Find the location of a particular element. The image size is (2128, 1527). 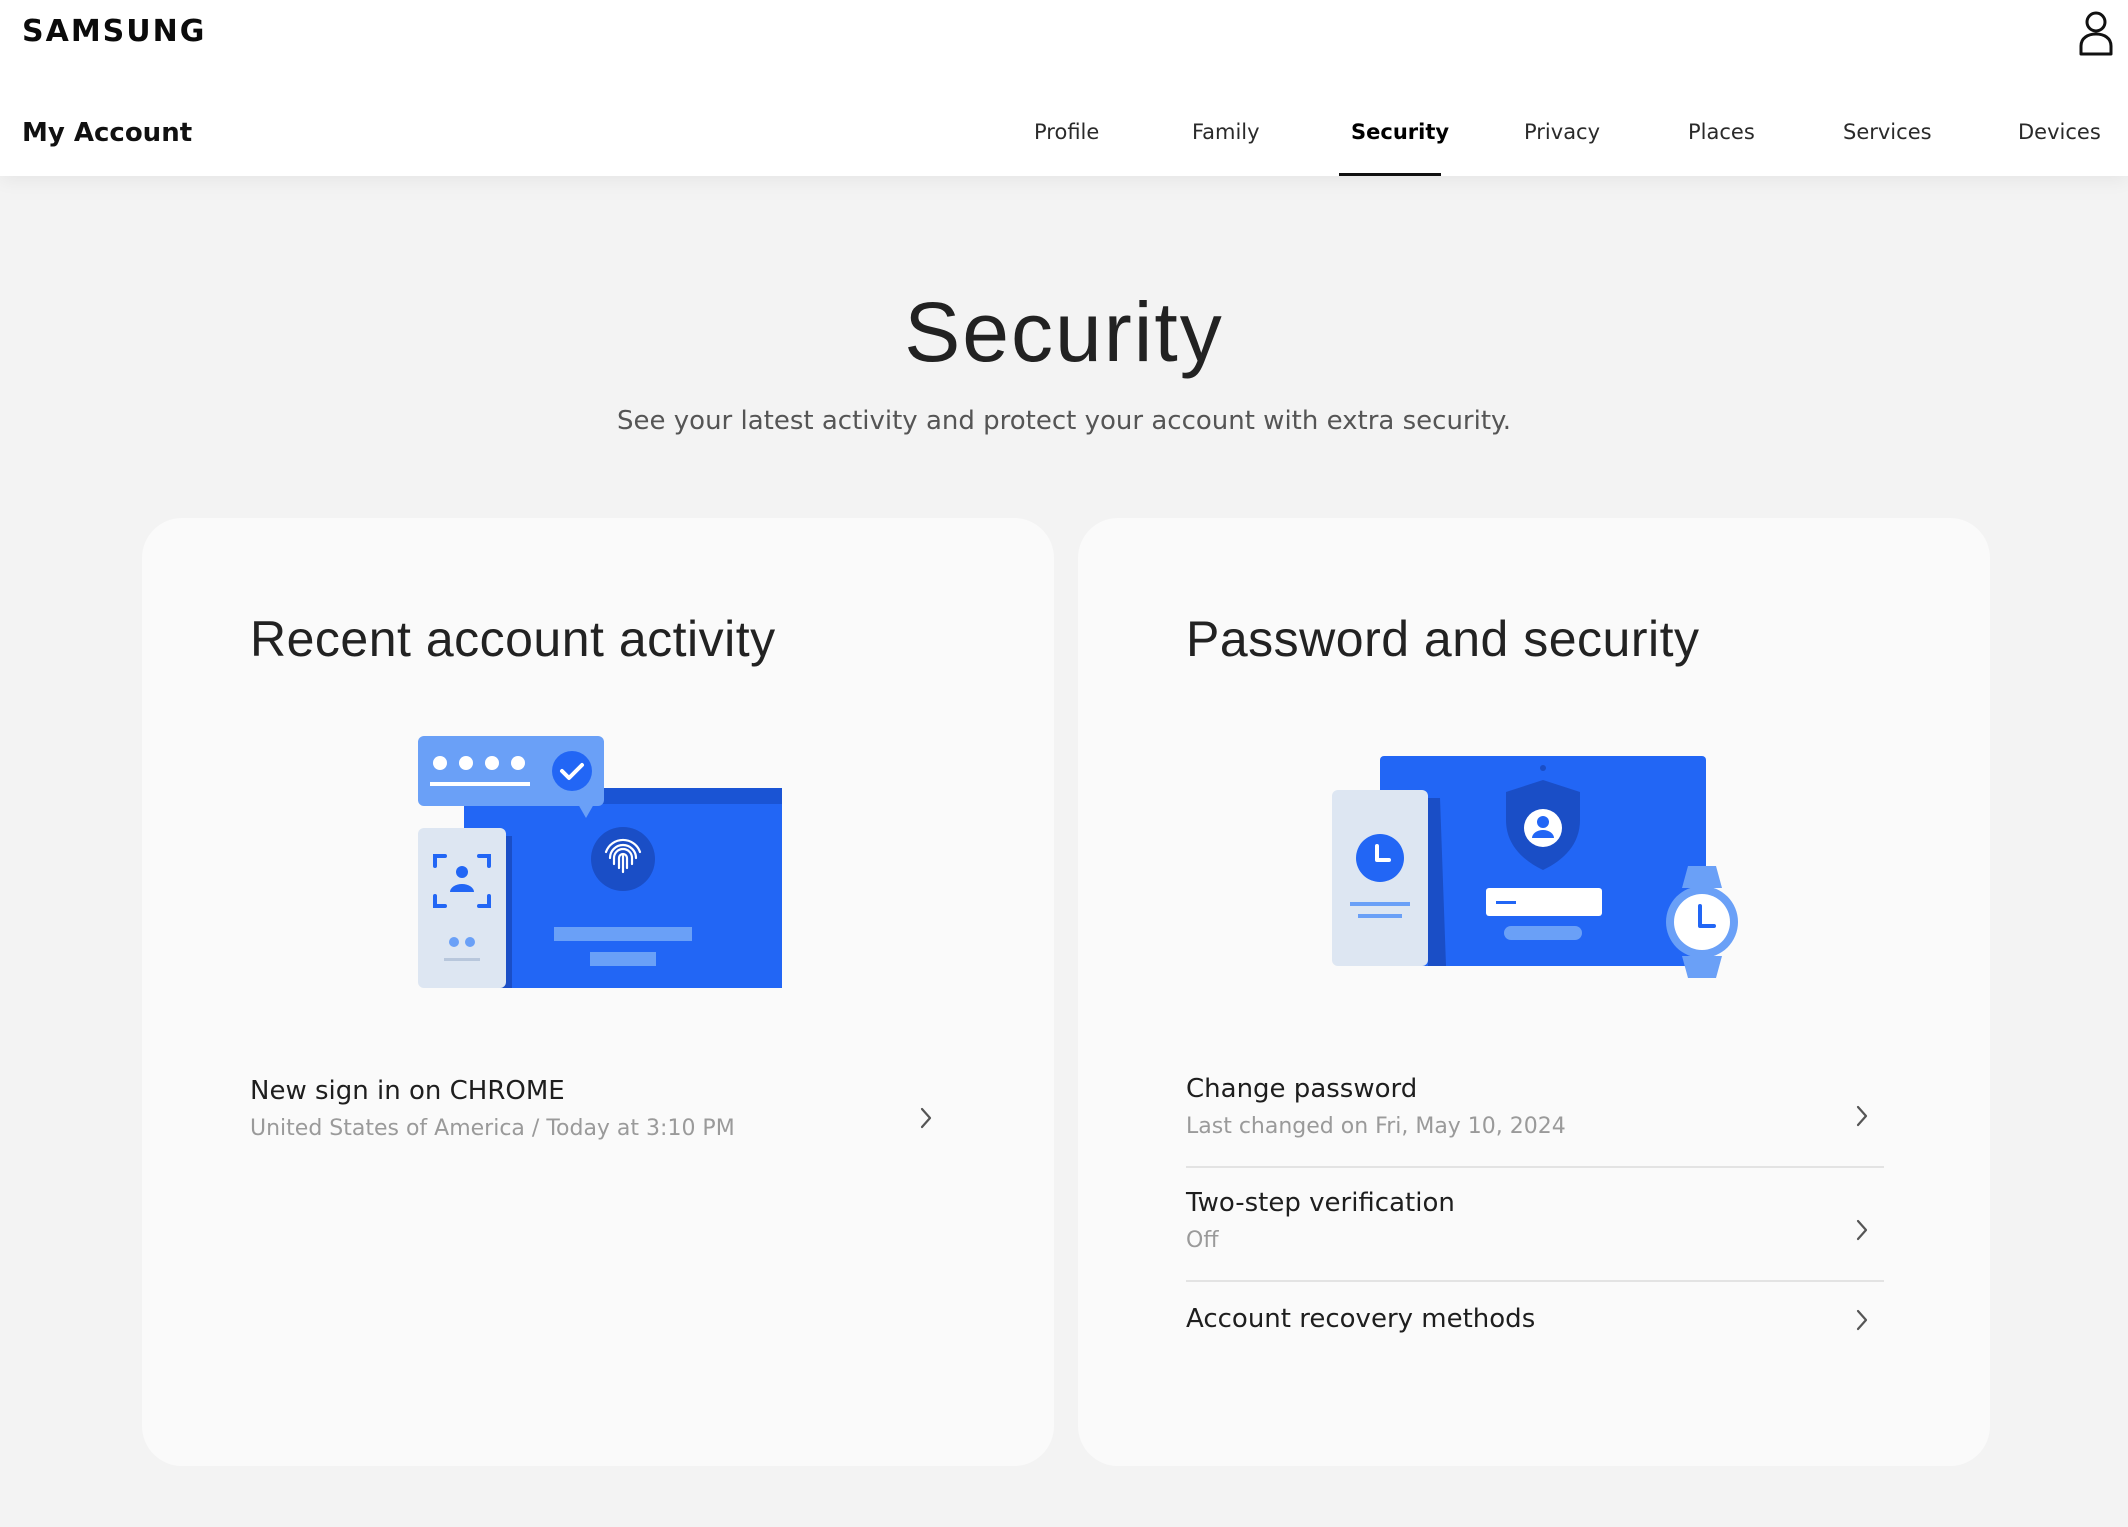

account-recovery-row: Account recovery methods is located at coordinates (1535, 1319).